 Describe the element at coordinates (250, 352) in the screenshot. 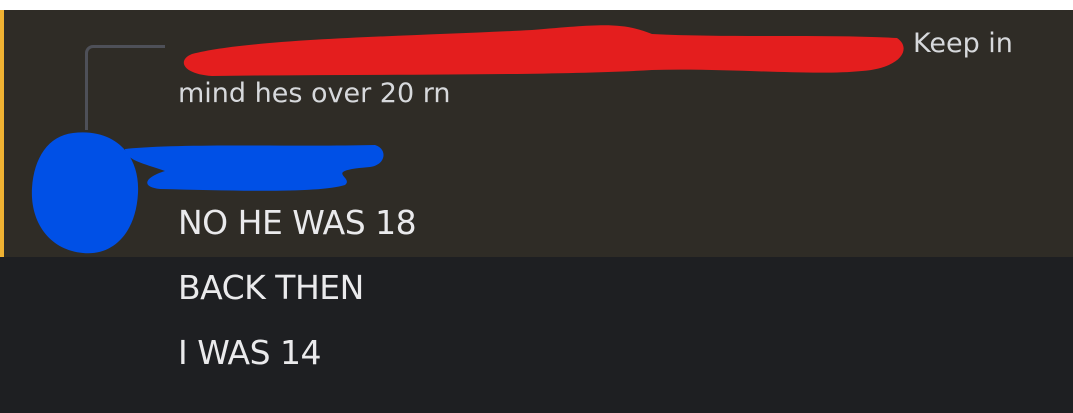

I see `message-line: I WAS 14` at that location.